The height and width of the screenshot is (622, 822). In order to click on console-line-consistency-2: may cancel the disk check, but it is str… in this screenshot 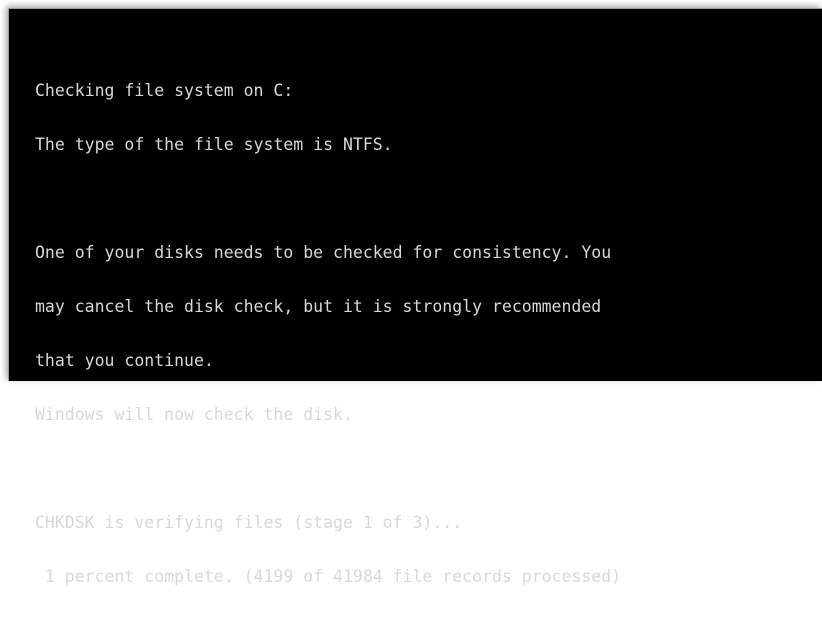, I will do `click(318, 306)`.